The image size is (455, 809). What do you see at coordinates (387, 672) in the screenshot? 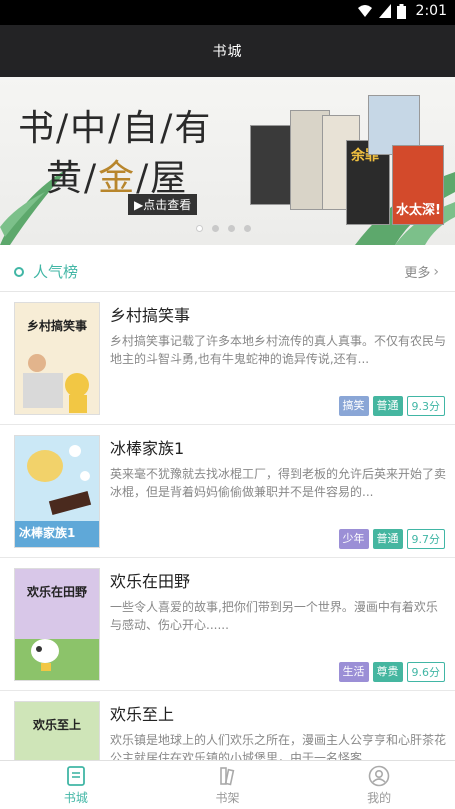
I see `tag-badge: 尊贵` at bounding box center [387, 672].